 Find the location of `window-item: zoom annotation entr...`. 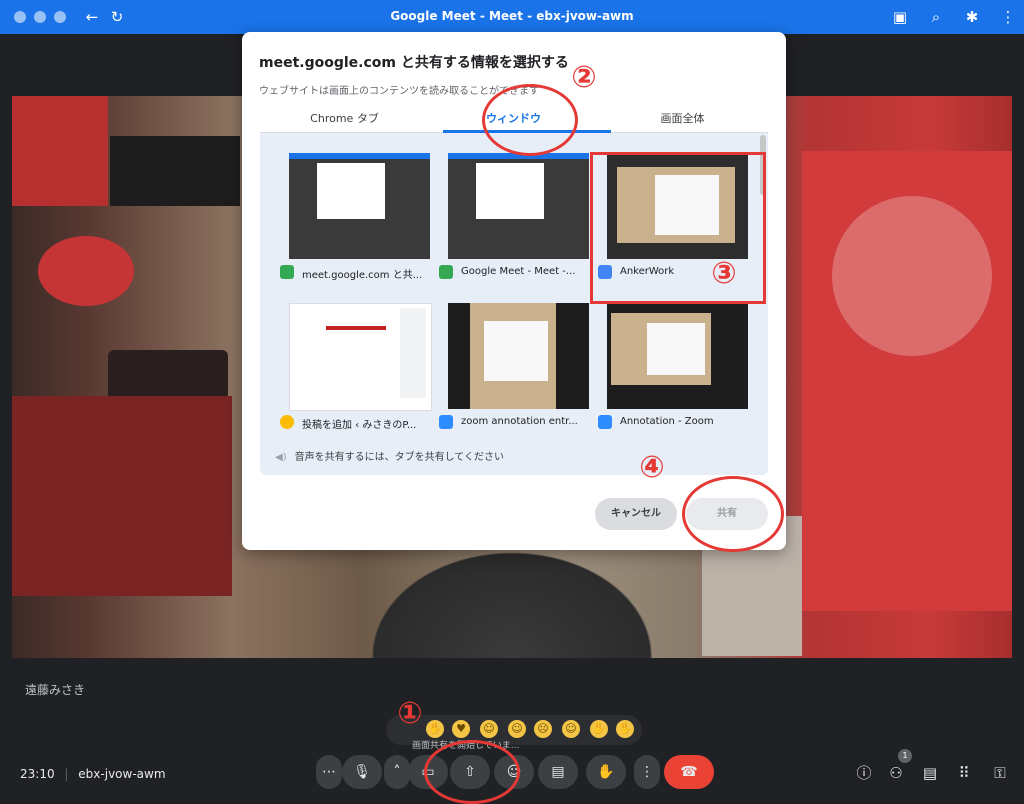

window-item: zoom annotation entr... is located at coordinates (514, 359).